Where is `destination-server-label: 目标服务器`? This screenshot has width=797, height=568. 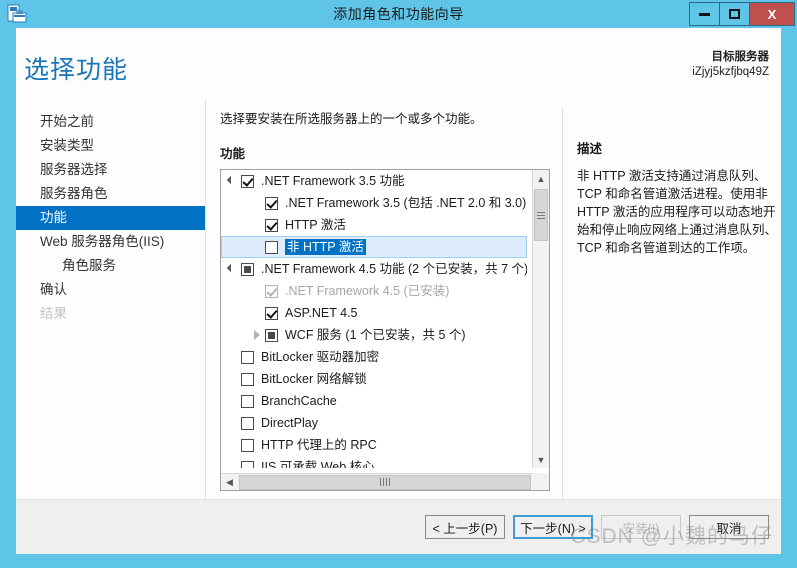
destination-server-label: 目标服务器 is located at coordinates (740, 57).